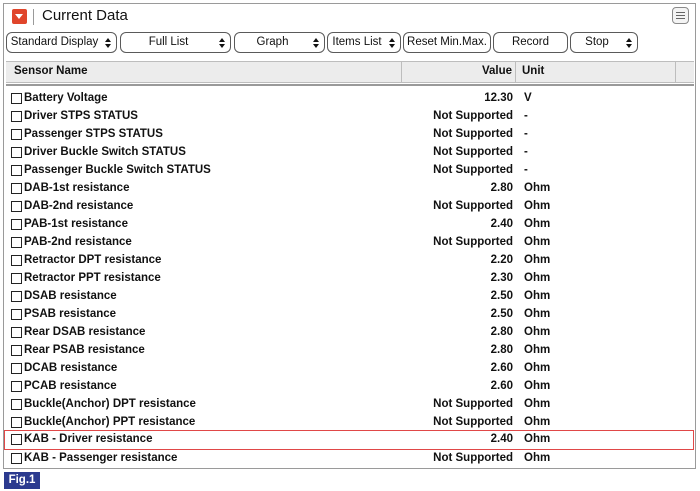  What do you see at coordinates (61, 42) in the screenshot?
I see `standard-display-select: Standard Display` at bounding box center [61, 42].